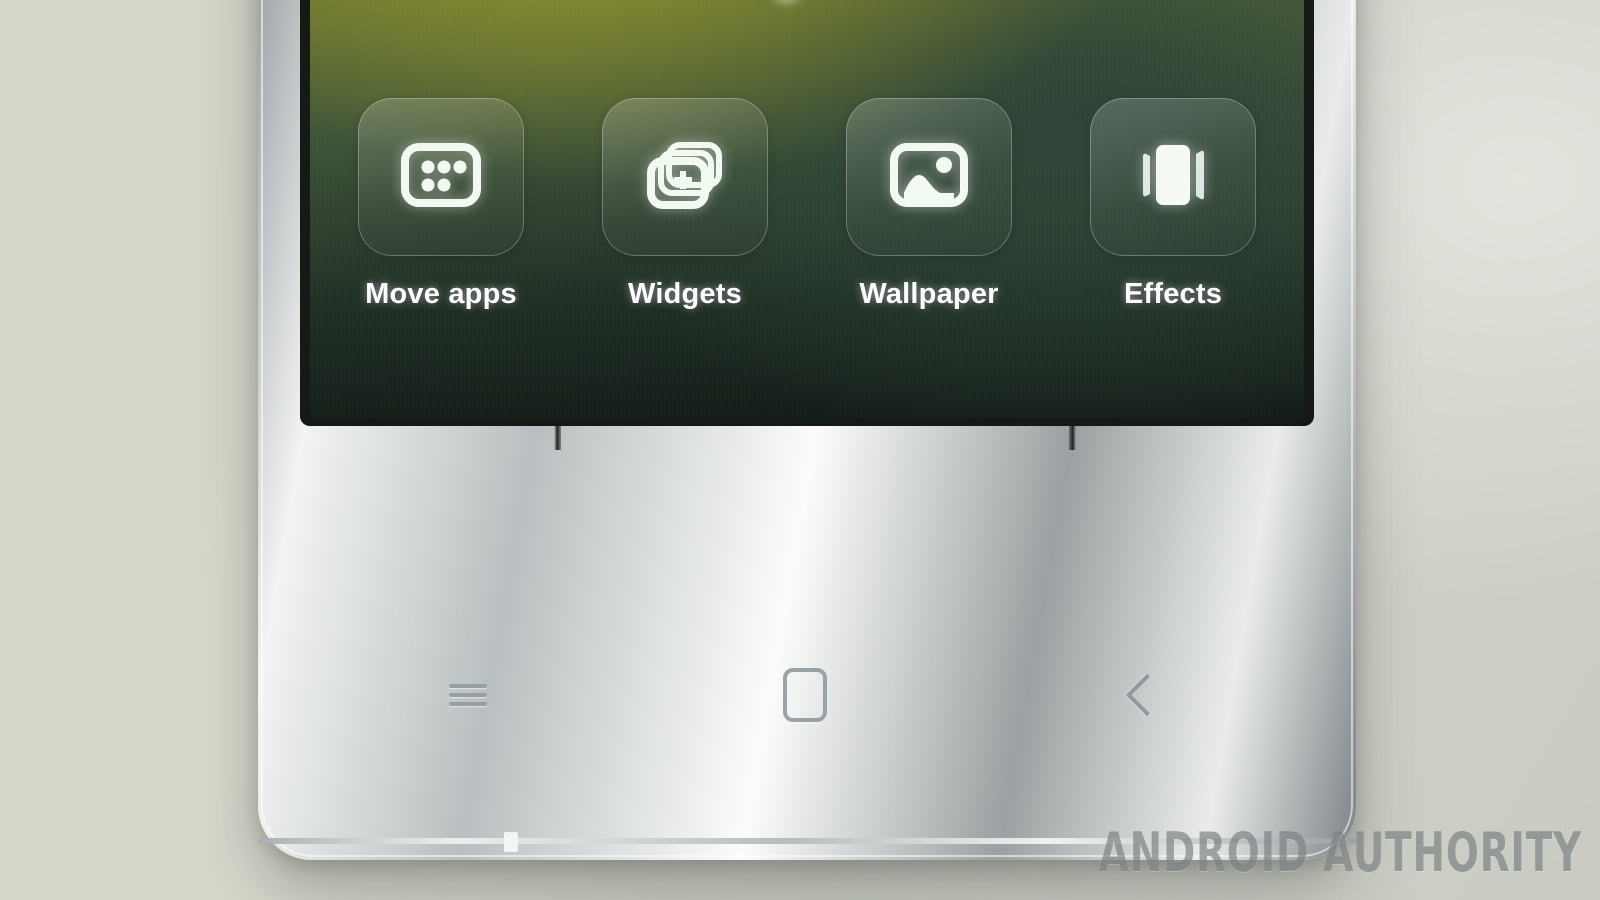 The width and height of the screenshot is (1600, 900). What do you see at coordinates (685, 294) in the screenshot?
I see `action-label-widgets: Widgets` at bounding box center [685, 294].